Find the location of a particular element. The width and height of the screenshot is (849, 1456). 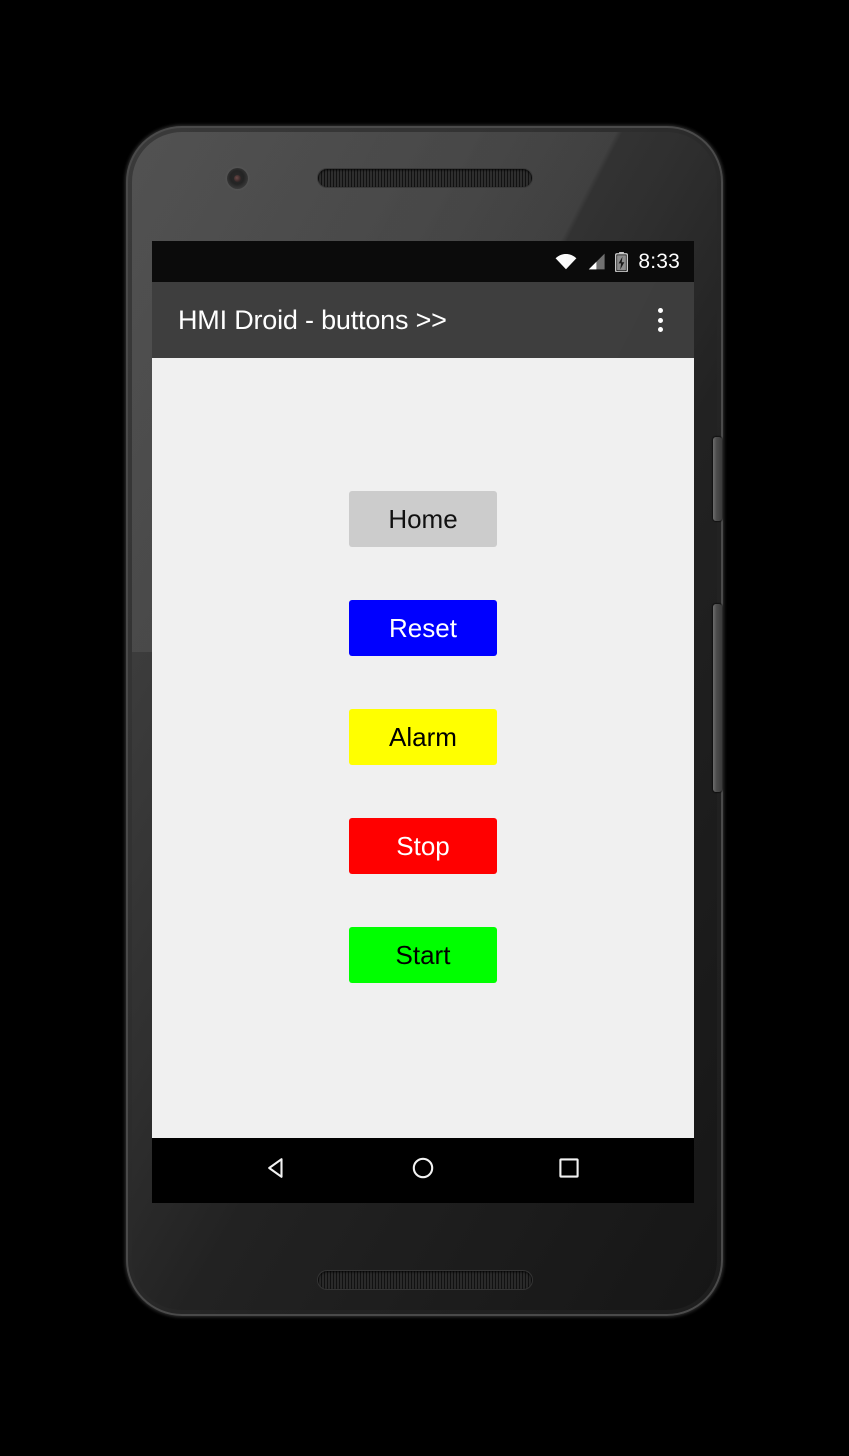

front-camera-icon is located at coordinates (237, 178).